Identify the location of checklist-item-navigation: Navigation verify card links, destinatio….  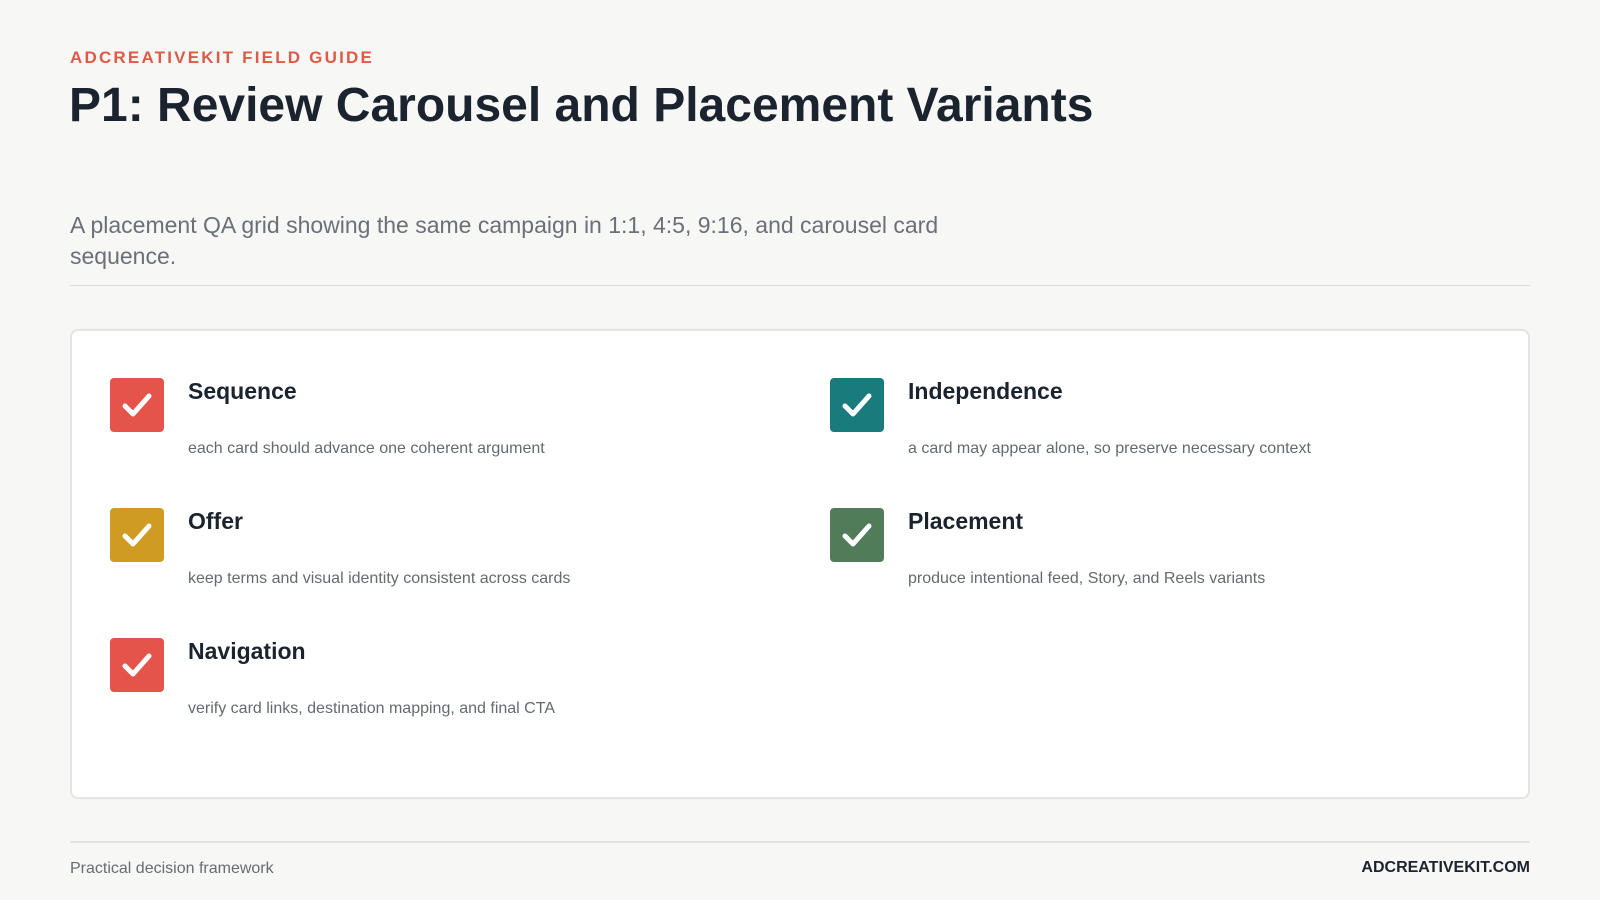
(430, 688).